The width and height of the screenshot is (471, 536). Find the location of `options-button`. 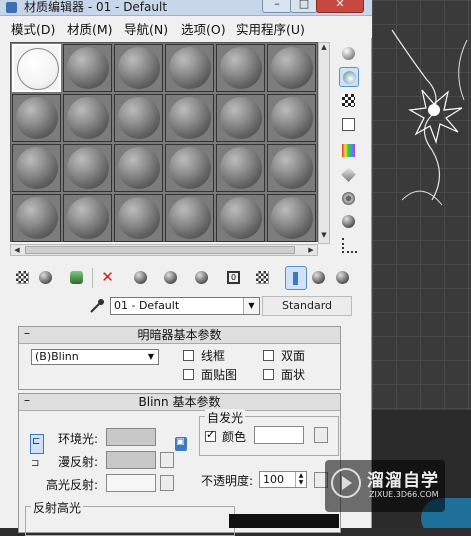

options-button is located at coordinates (349, 199).